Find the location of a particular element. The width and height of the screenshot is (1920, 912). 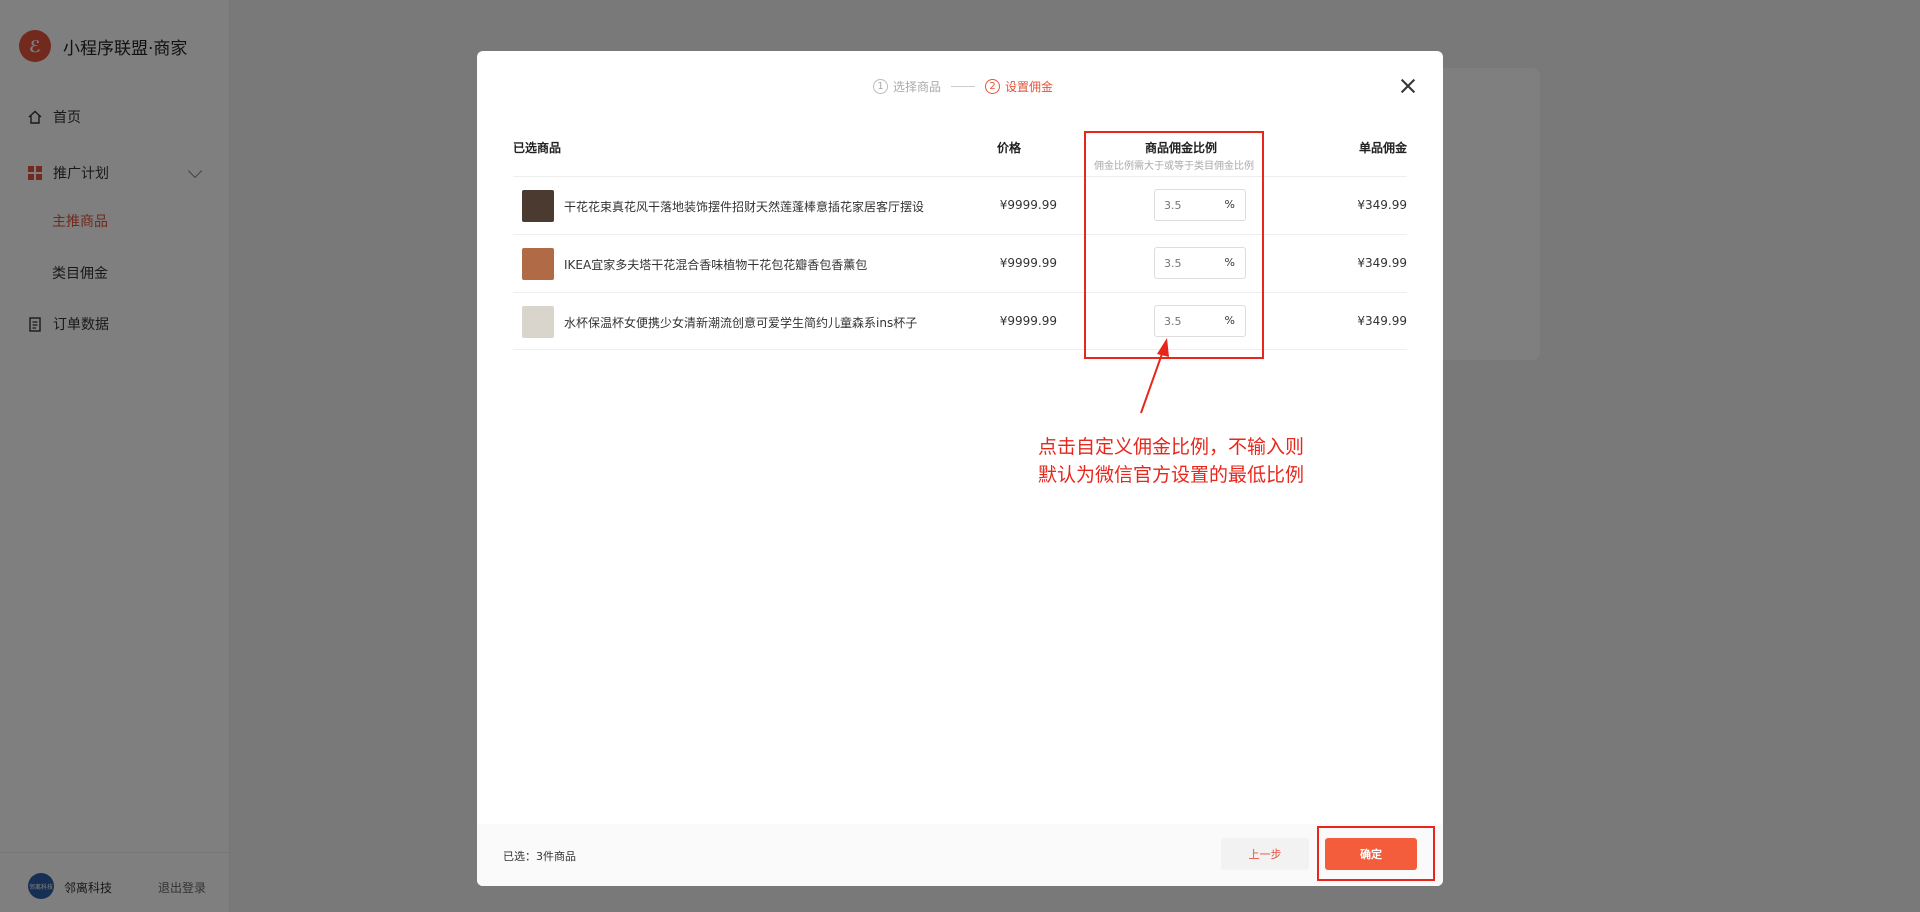

modal-footer: 已选：3件商品 上一步 确定 is located at coordinates (960, 855).